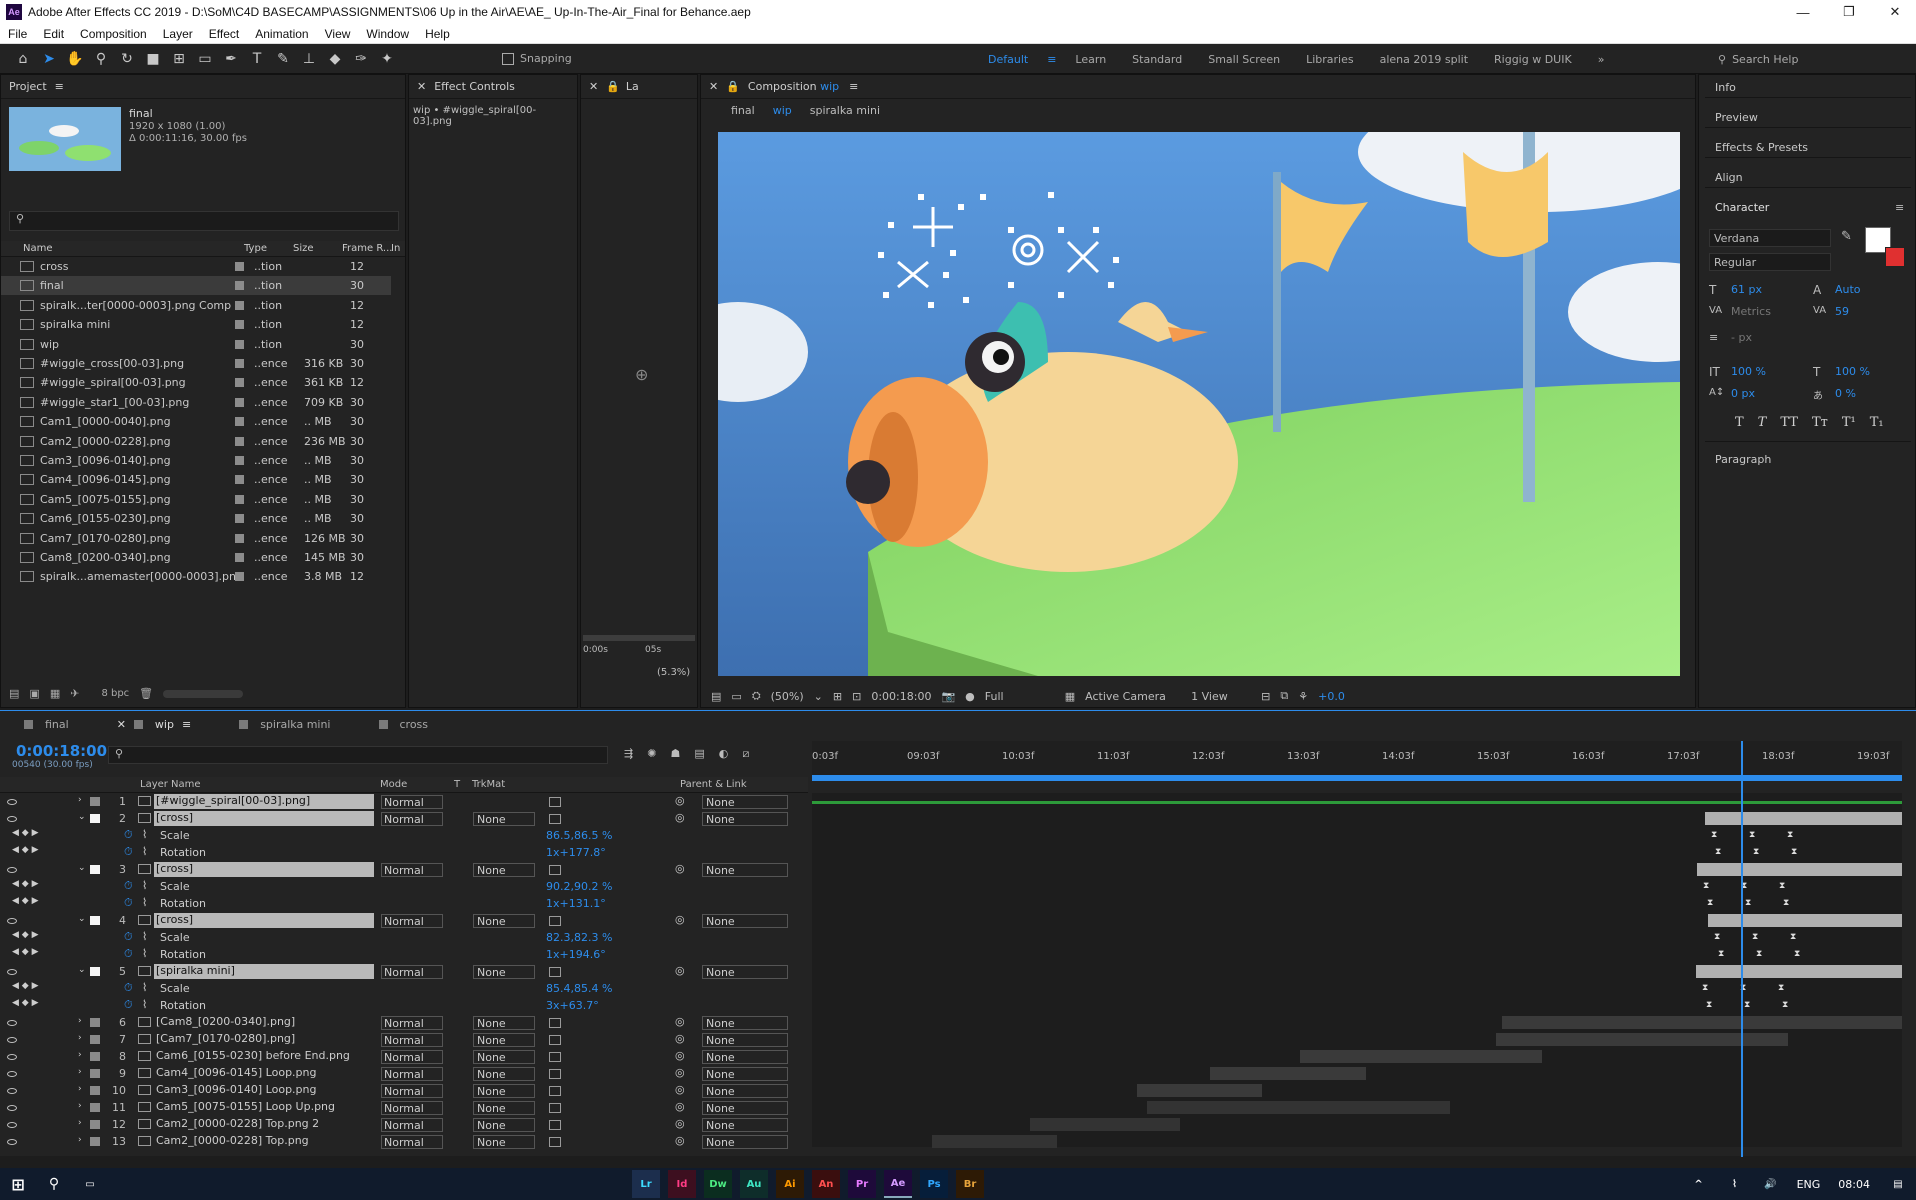 This screenshot has width=1916, height=1200. What do you see at coordinates (264, 1022) in the screenshot?
I see `layer-name: [Cam8_[0200-0340].png]` at bounding box center [264, 1022].